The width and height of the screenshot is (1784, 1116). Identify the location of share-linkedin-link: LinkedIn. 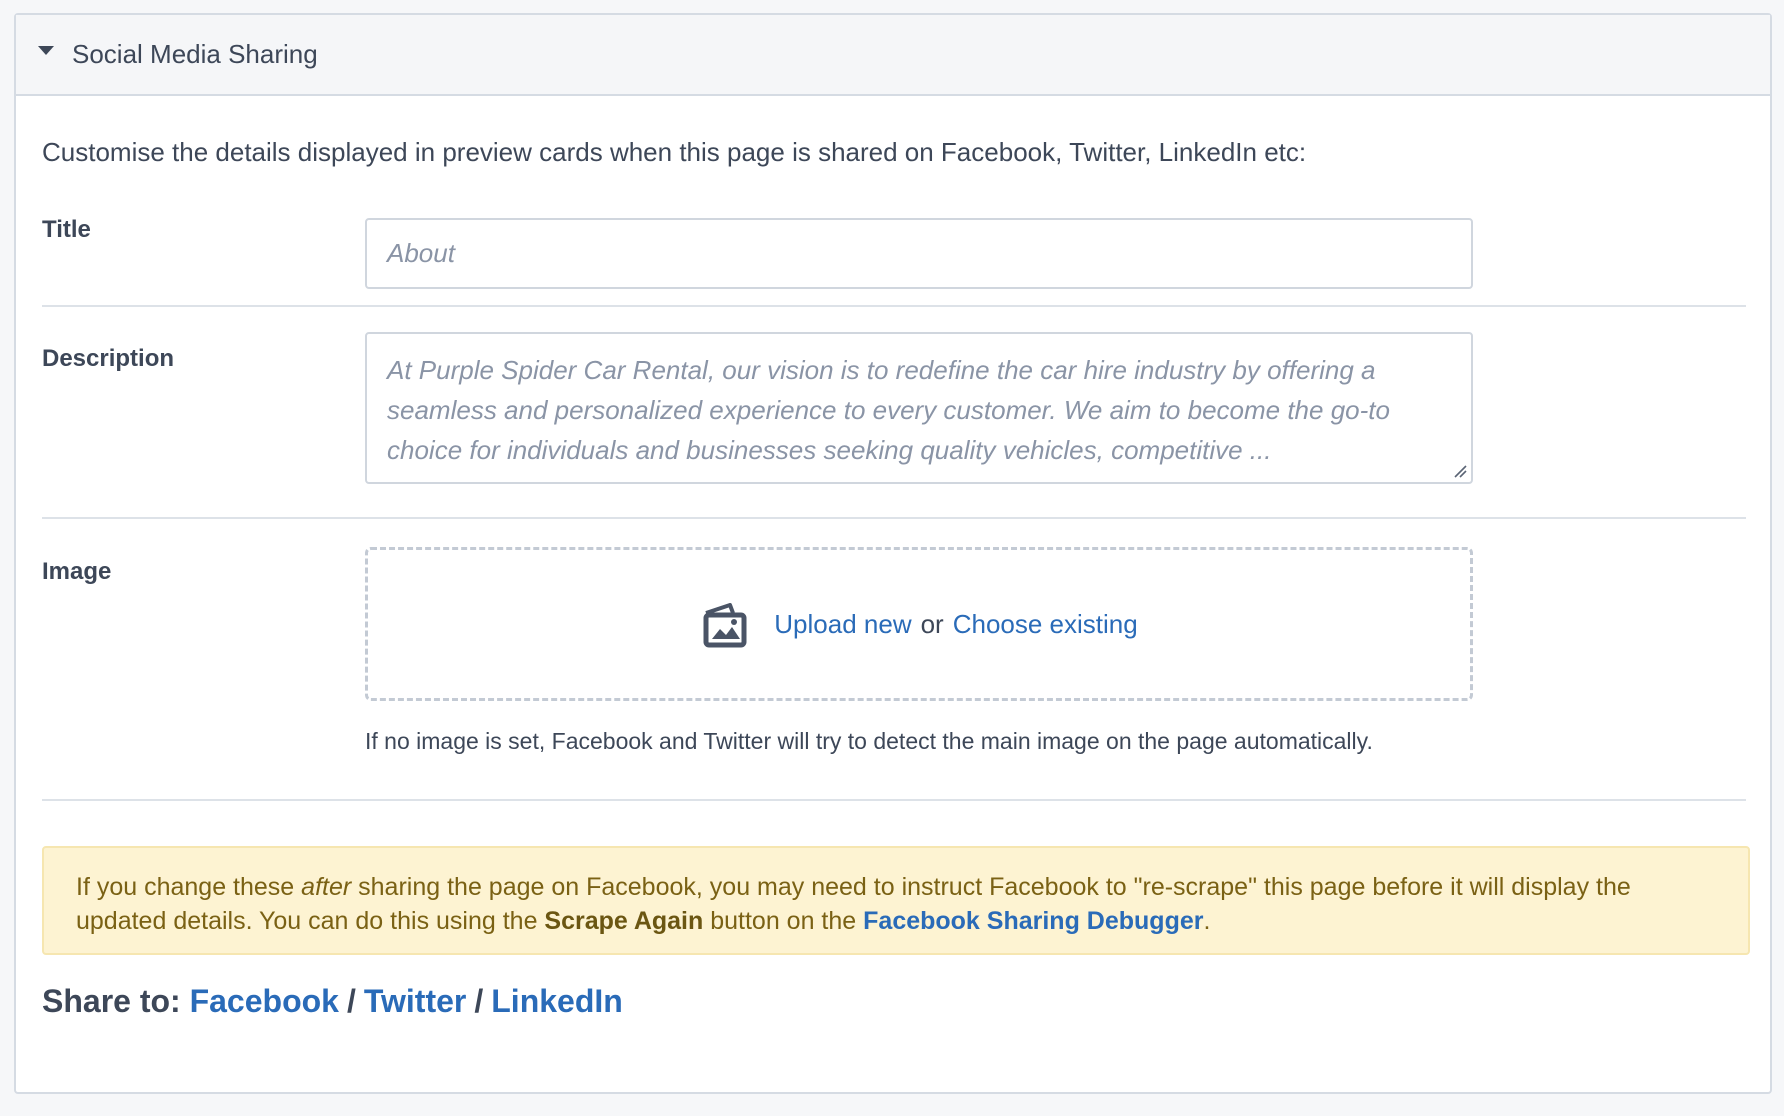
(557, 1001).